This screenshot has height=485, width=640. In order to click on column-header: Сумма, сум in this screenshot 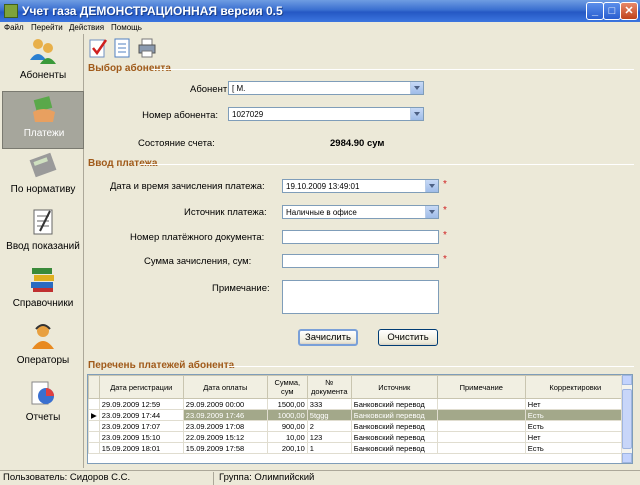, I will do `click(287, 387)`.